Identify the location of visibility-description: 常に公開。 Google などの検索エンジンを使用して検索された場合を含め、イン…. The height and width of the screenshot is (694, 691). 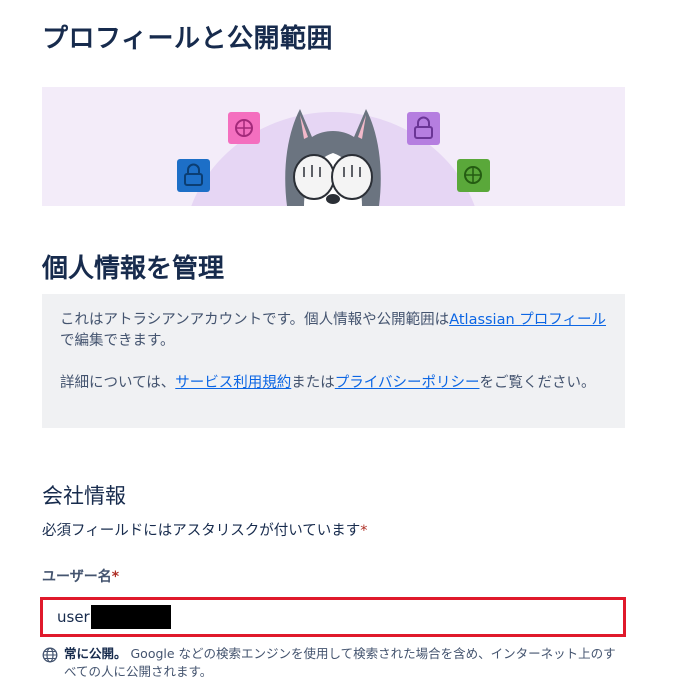
(340, 662).